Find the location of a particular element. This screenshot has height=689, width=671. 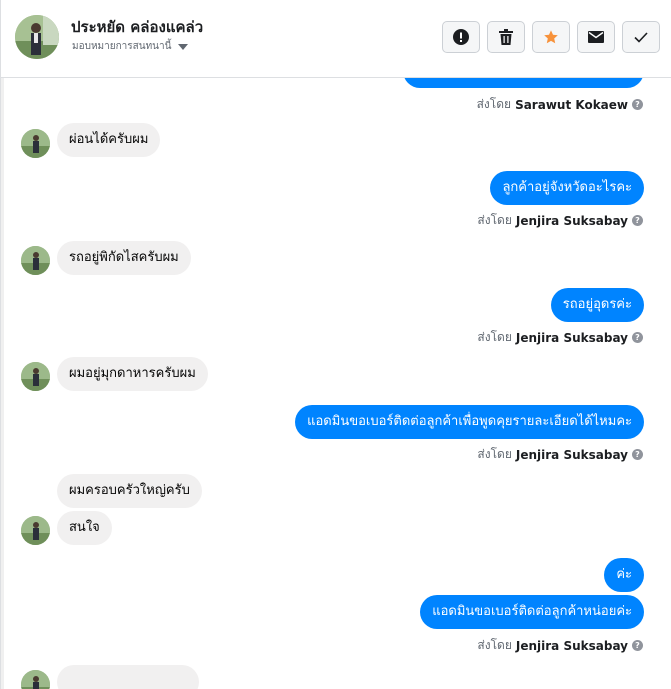

message-bubble-incoming is located at coordinates (128, 677).